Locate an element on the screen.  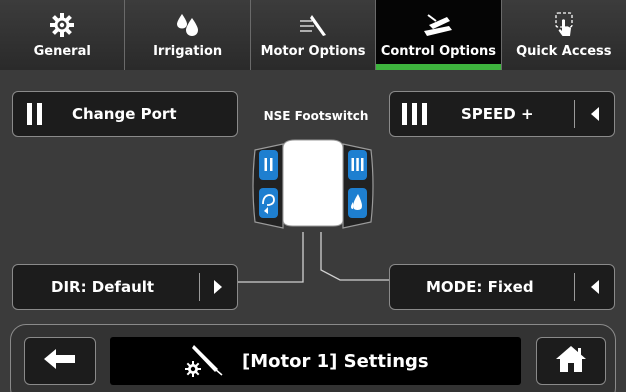
key-ii is located at coordinates (268, 165).